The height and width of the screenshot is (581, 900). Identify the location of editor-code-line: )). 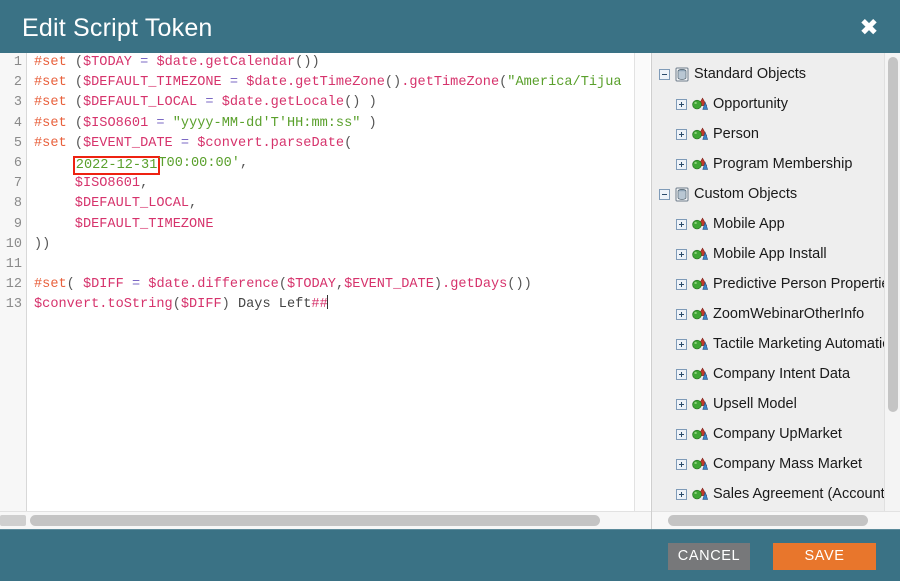
(331, 245).